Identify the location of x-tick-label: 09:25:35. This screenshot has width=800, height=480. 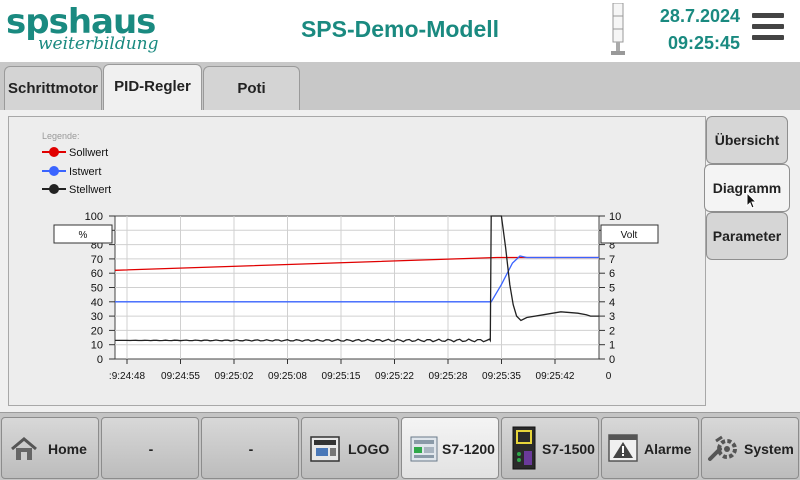
(501, 376).